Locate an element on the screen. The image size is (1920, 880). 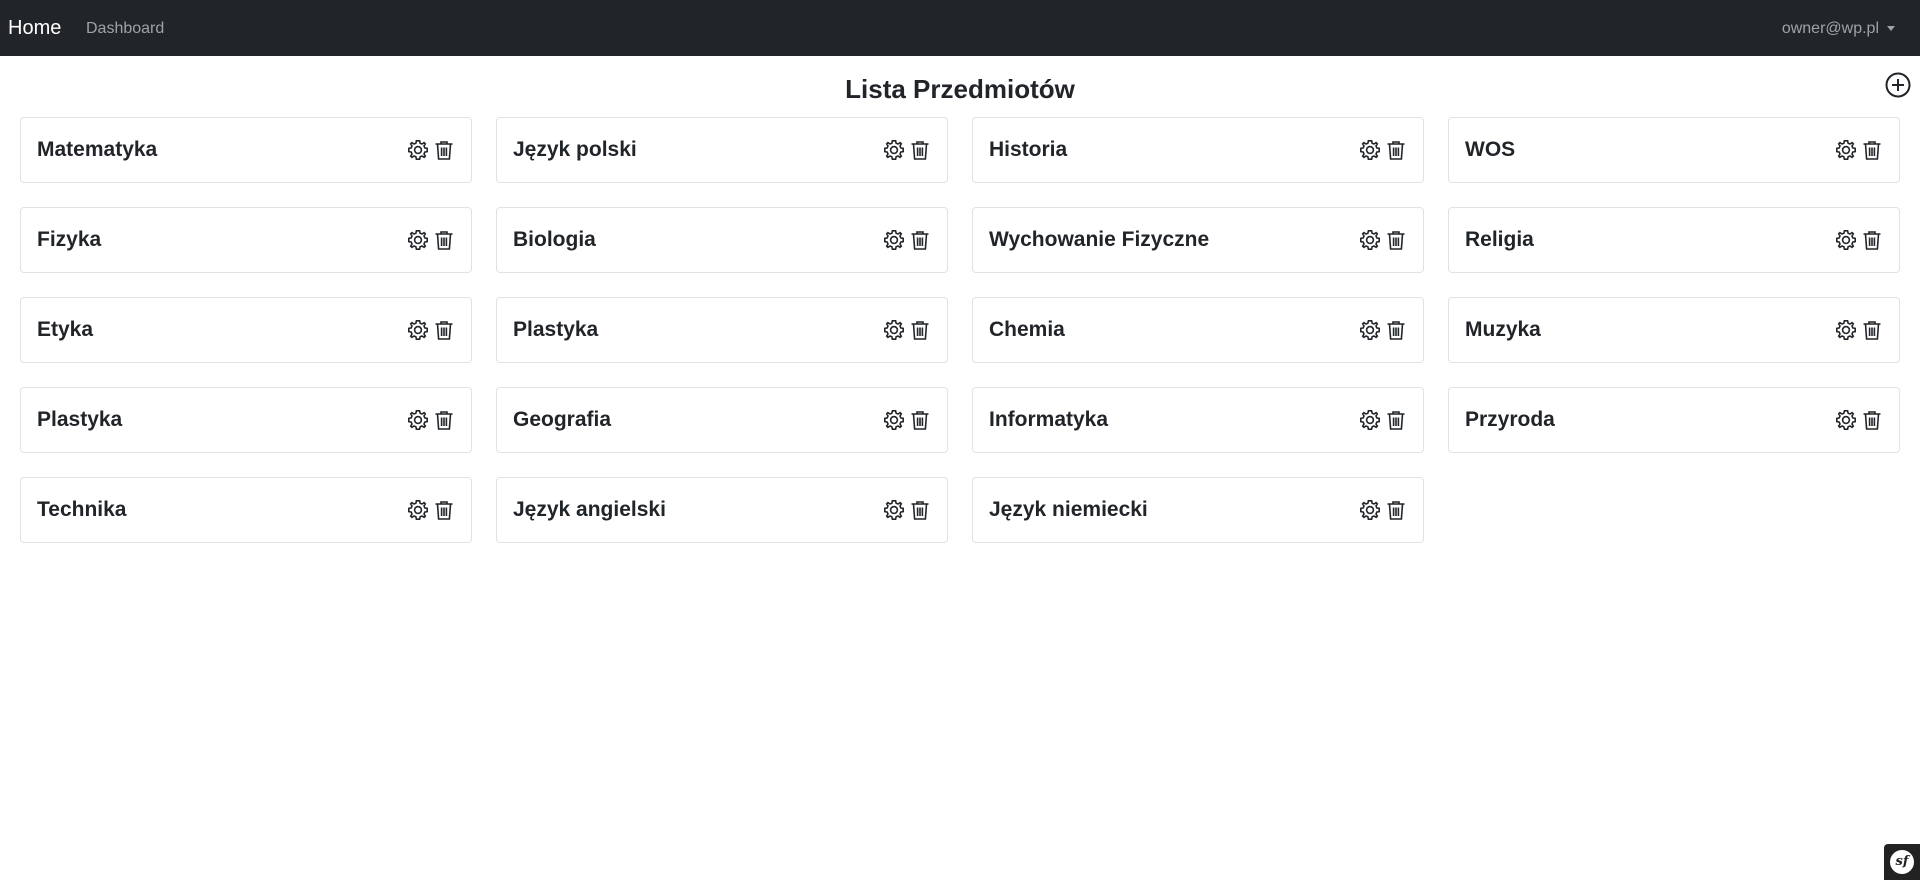
subject-name: Geografia is located at coordinates (562, 419).